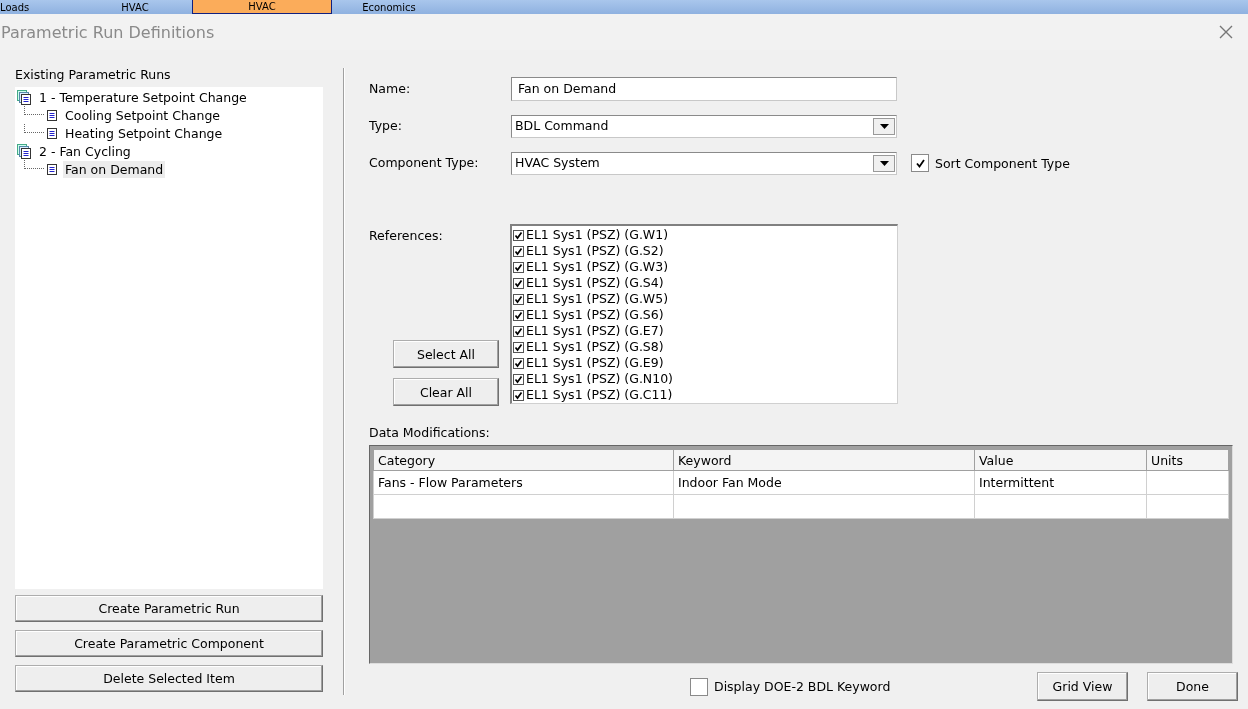  What do you see at coordinates (824, 460) in the screenshot?
I see `column-header: Keyword` at bounding box center [824, 460].